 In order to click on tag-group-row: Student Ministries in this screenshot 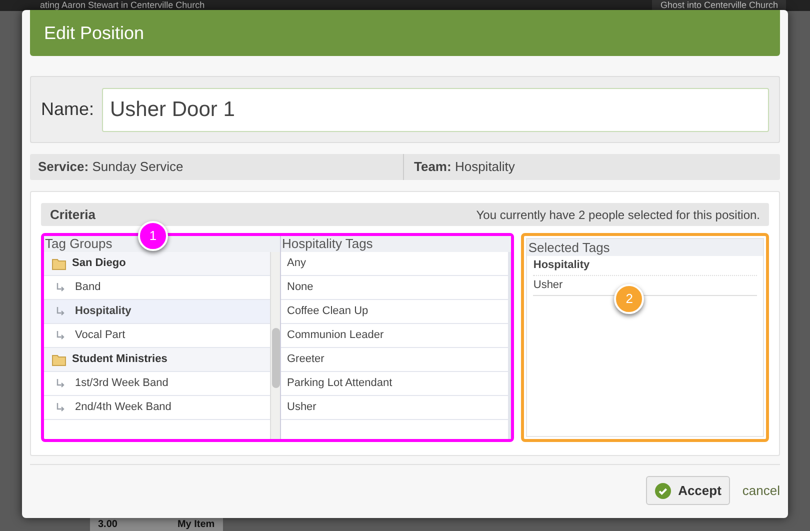, I will do `click(157, 360)`.